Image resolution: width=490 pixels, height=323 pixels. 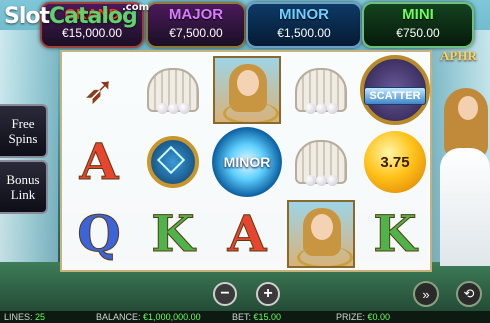 I want to click on reel-1-symbol-1: ➶, so click(x=99, y=90).